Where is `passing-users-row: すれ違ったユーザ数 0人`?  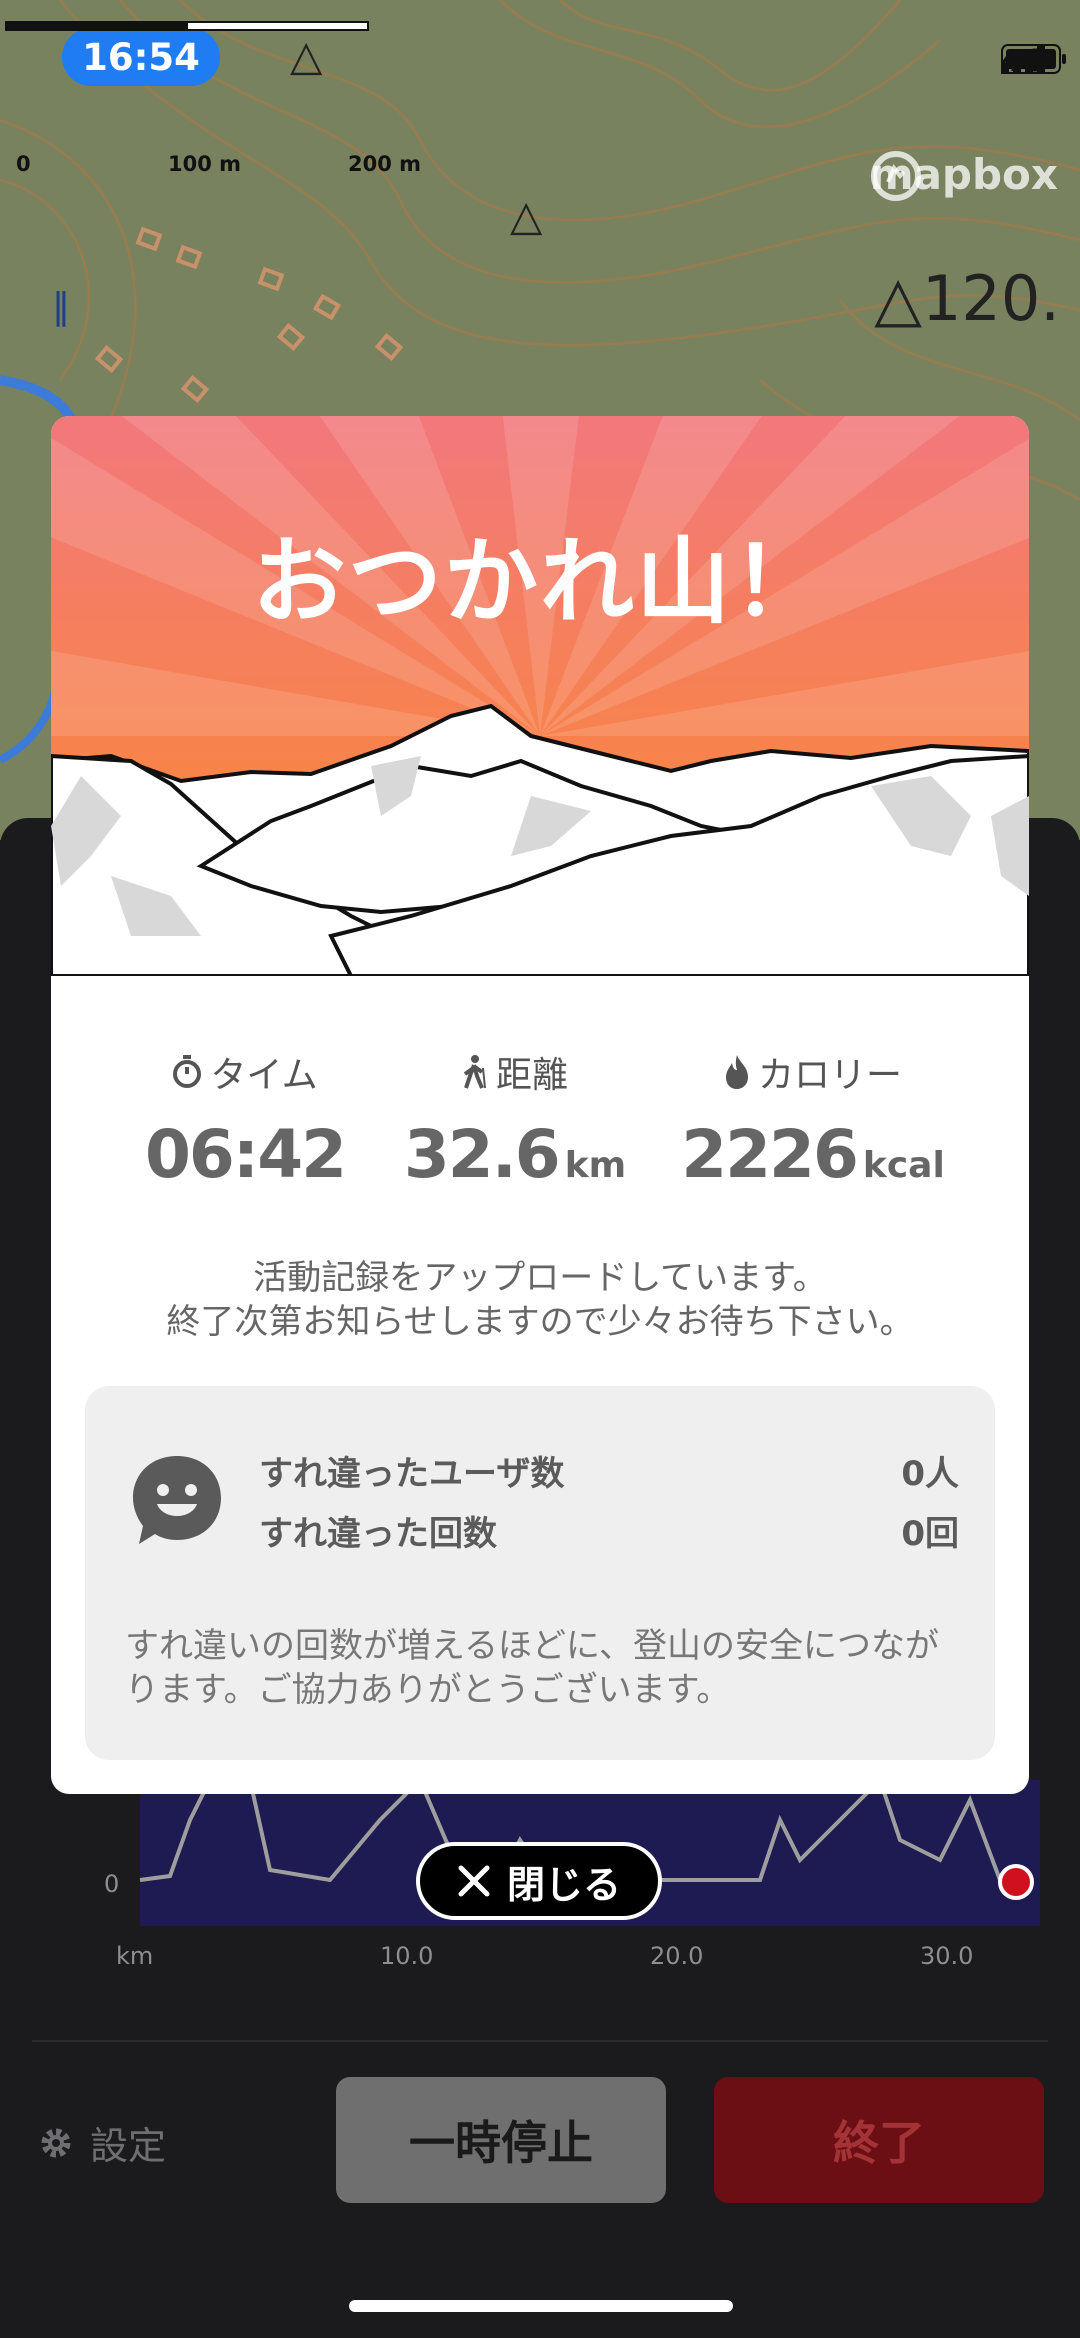
passing-users-row: すれ違ったユーザ数 0人 is located at coordinates (609, 1470).